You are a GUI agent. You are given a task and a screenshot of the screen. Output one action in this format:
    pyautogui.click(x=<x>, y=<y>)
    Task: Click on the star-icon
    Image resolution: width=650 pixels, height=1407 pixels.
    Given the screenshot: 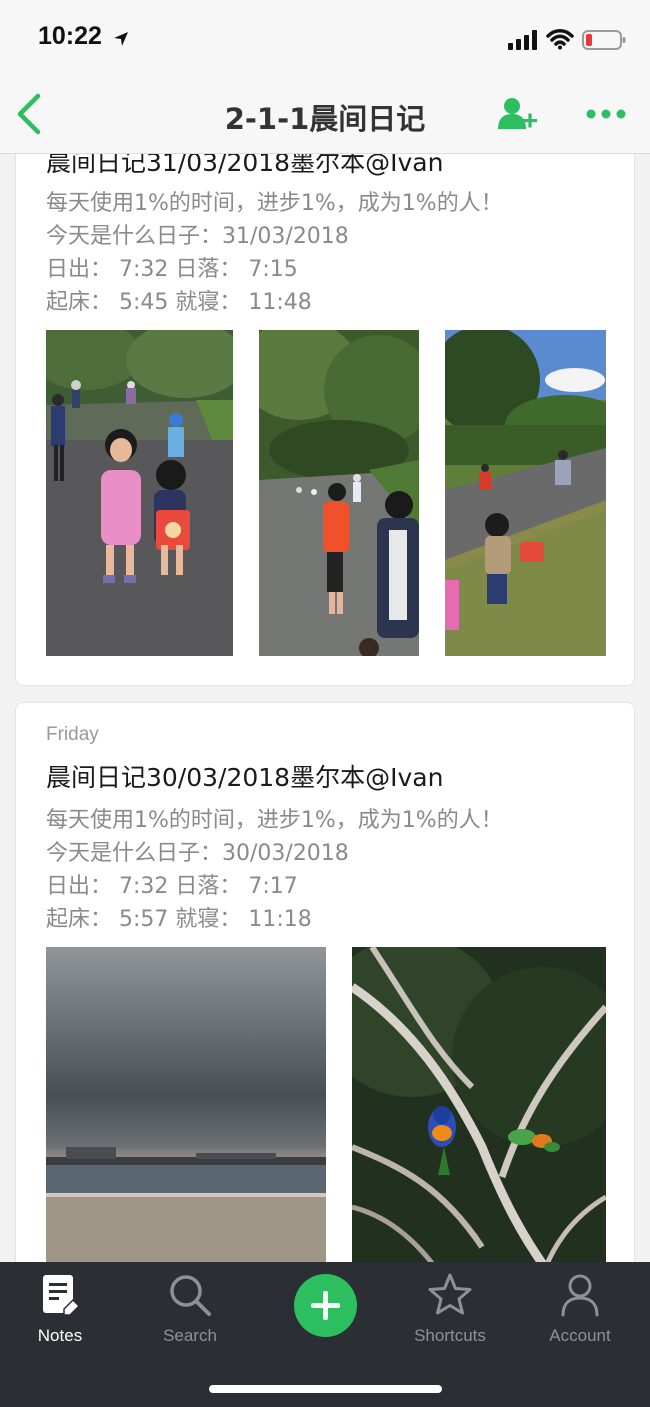 What is the action you would take?
    pyautogui.click(x=450, y=1294)
    